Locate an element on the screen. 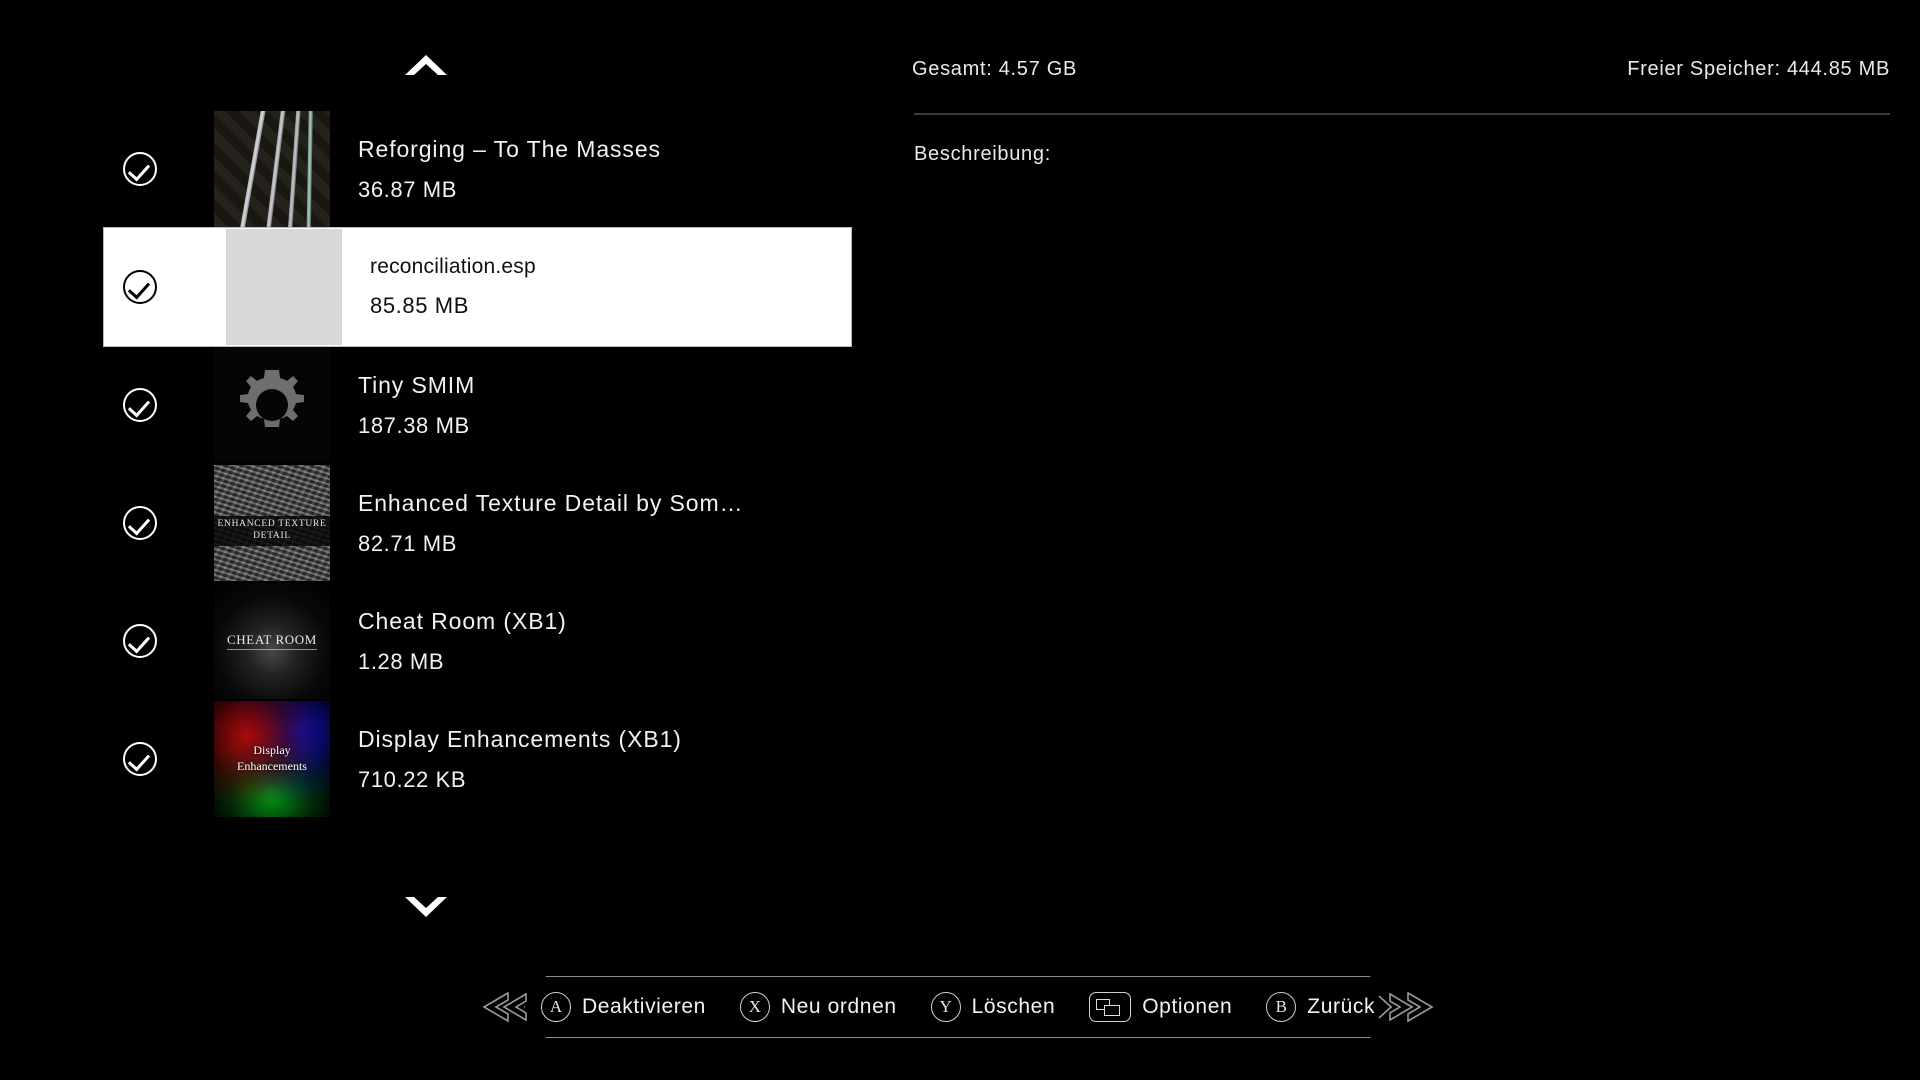  thumbnail-cheatroom-art: CHEAT ROOM is located at coordinates (272, 641).